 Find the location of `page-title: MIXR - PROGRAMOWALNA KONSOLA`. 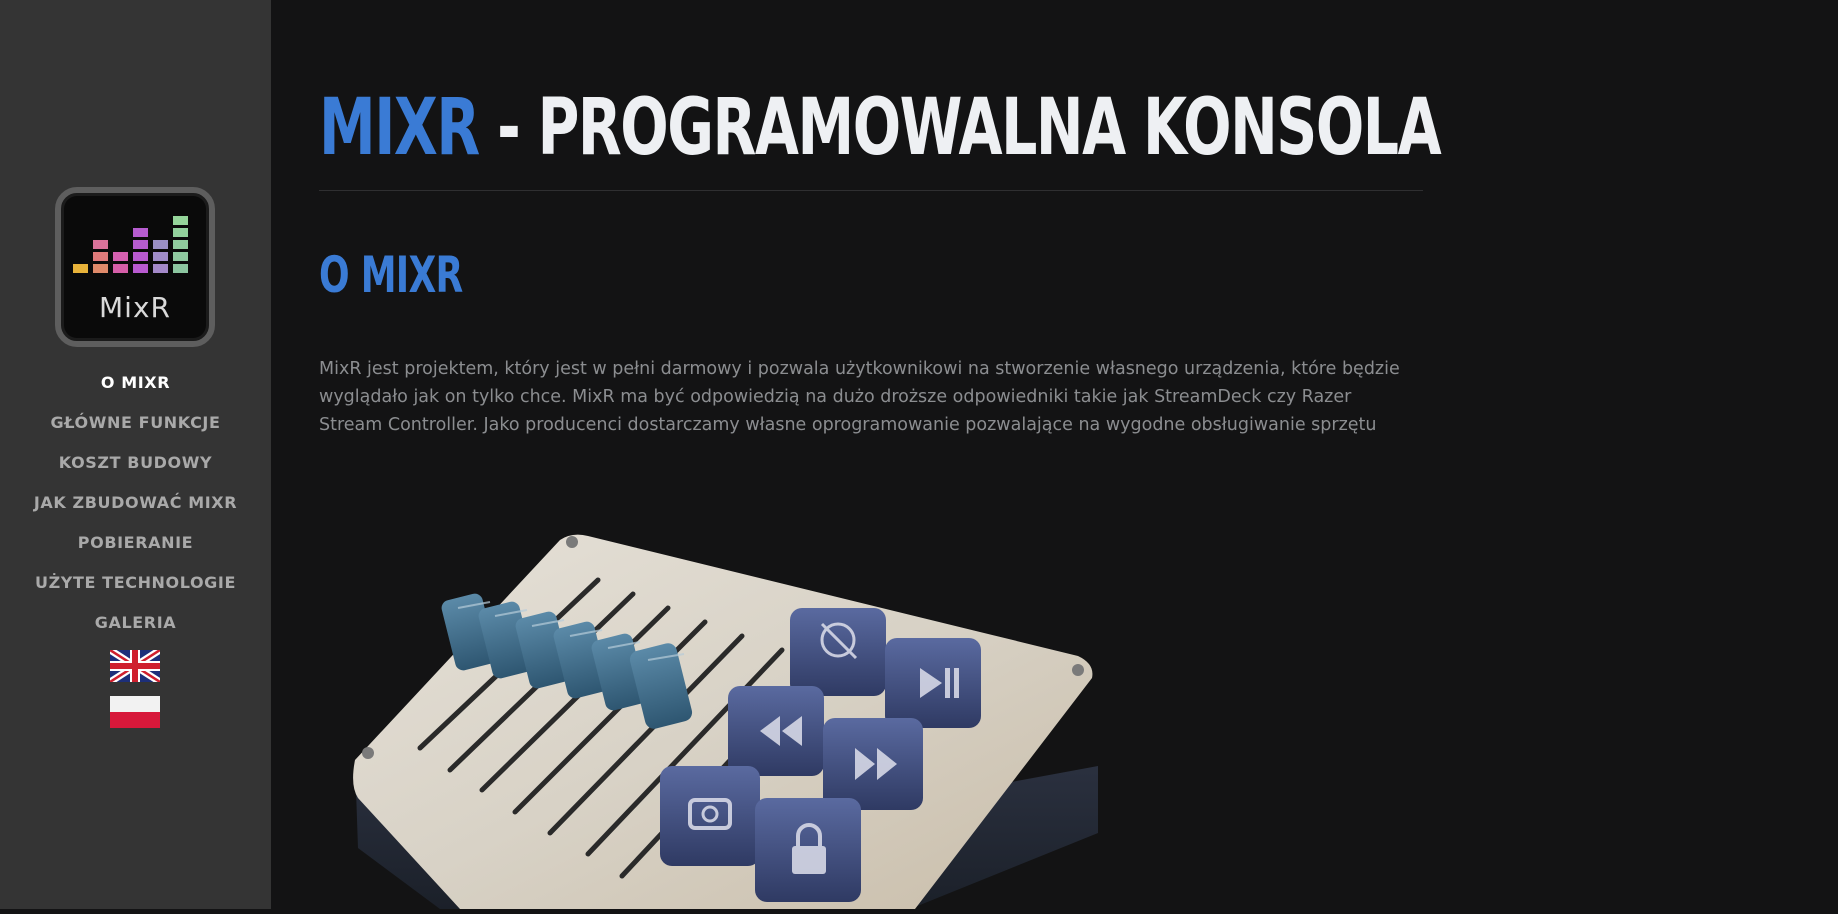

page-title: MIXR - PROGRAMOWALNA KONSOLA is located at coordinates (880, 128).